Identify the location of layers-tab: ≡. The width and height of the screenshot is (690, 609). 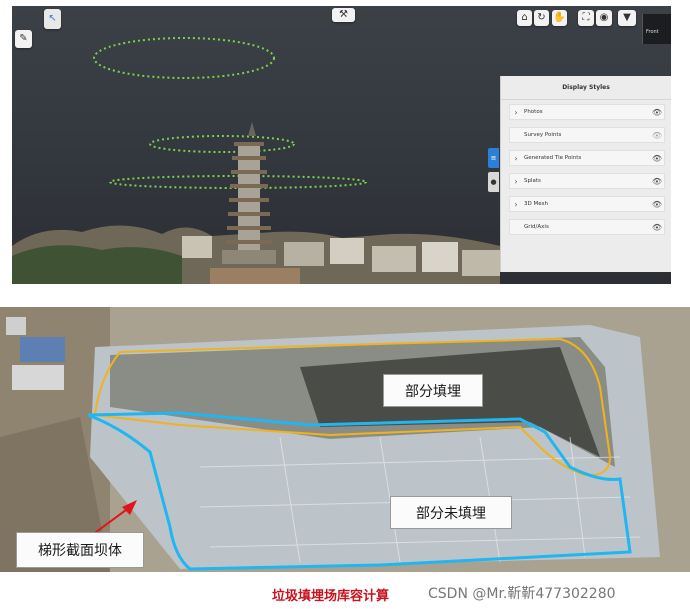
(493, 158).